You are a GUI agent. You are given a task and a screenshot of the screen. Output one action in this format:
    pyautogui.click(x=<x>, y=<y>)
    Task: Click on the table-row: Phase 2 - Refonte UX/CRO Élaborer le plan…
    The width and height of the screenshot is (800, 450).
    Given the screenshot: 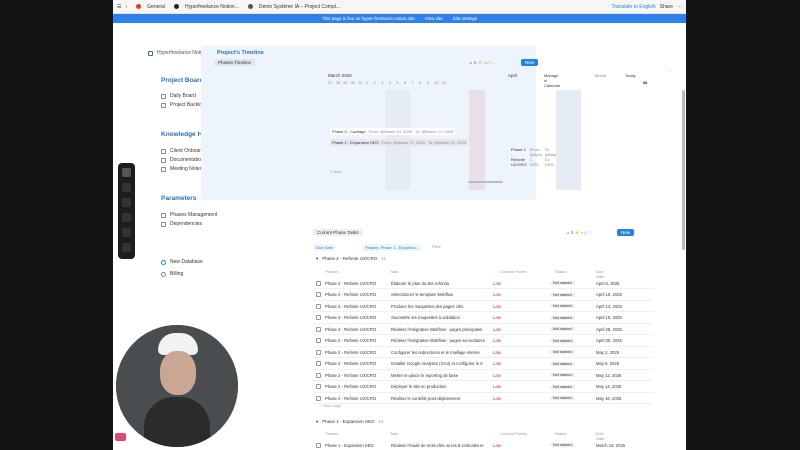 What is the action you would take?
    pyautogui.click(x=483, y=283)
    